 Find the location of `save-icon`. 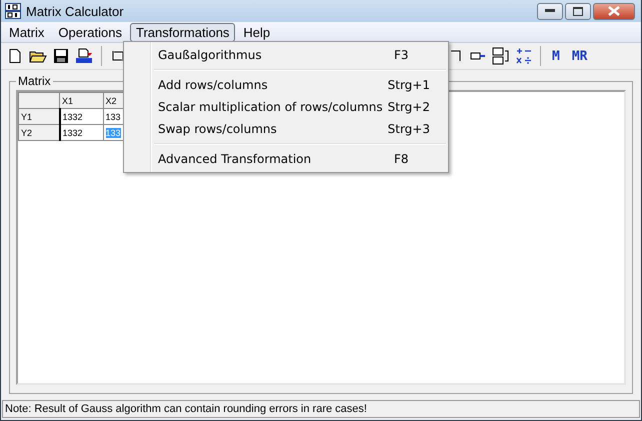

save-icon is located at coordinates (61, 56).